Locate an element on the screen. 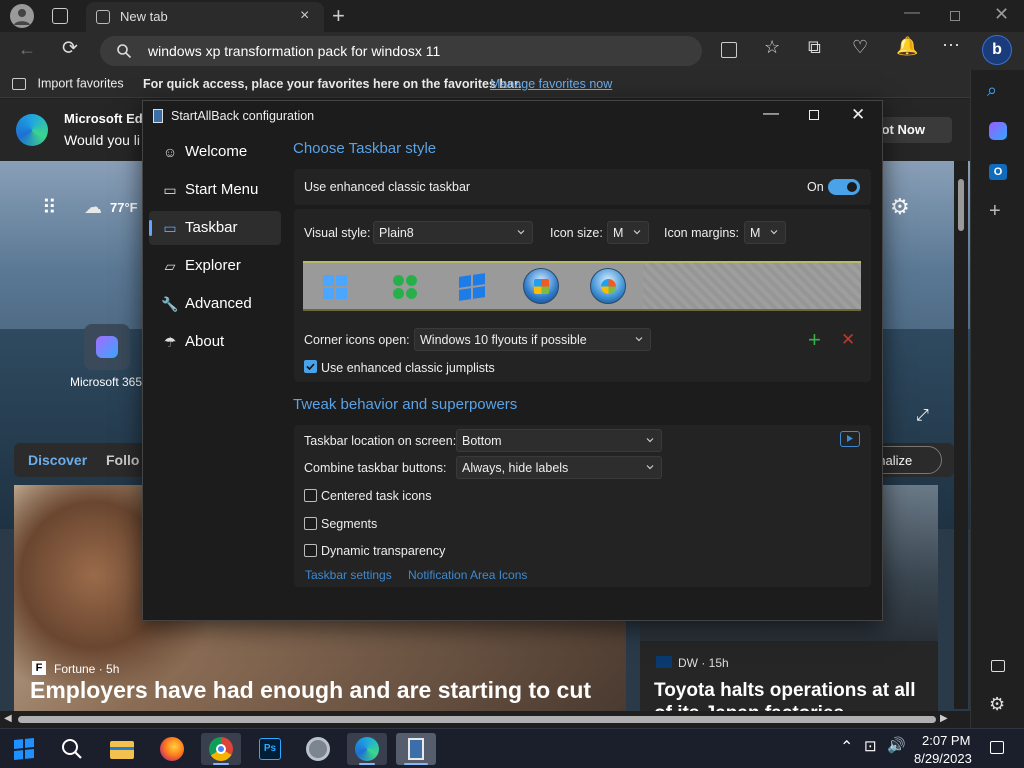 The image size is (1024, 768). tab-close-icon: × is located at coordinates (304, 16).